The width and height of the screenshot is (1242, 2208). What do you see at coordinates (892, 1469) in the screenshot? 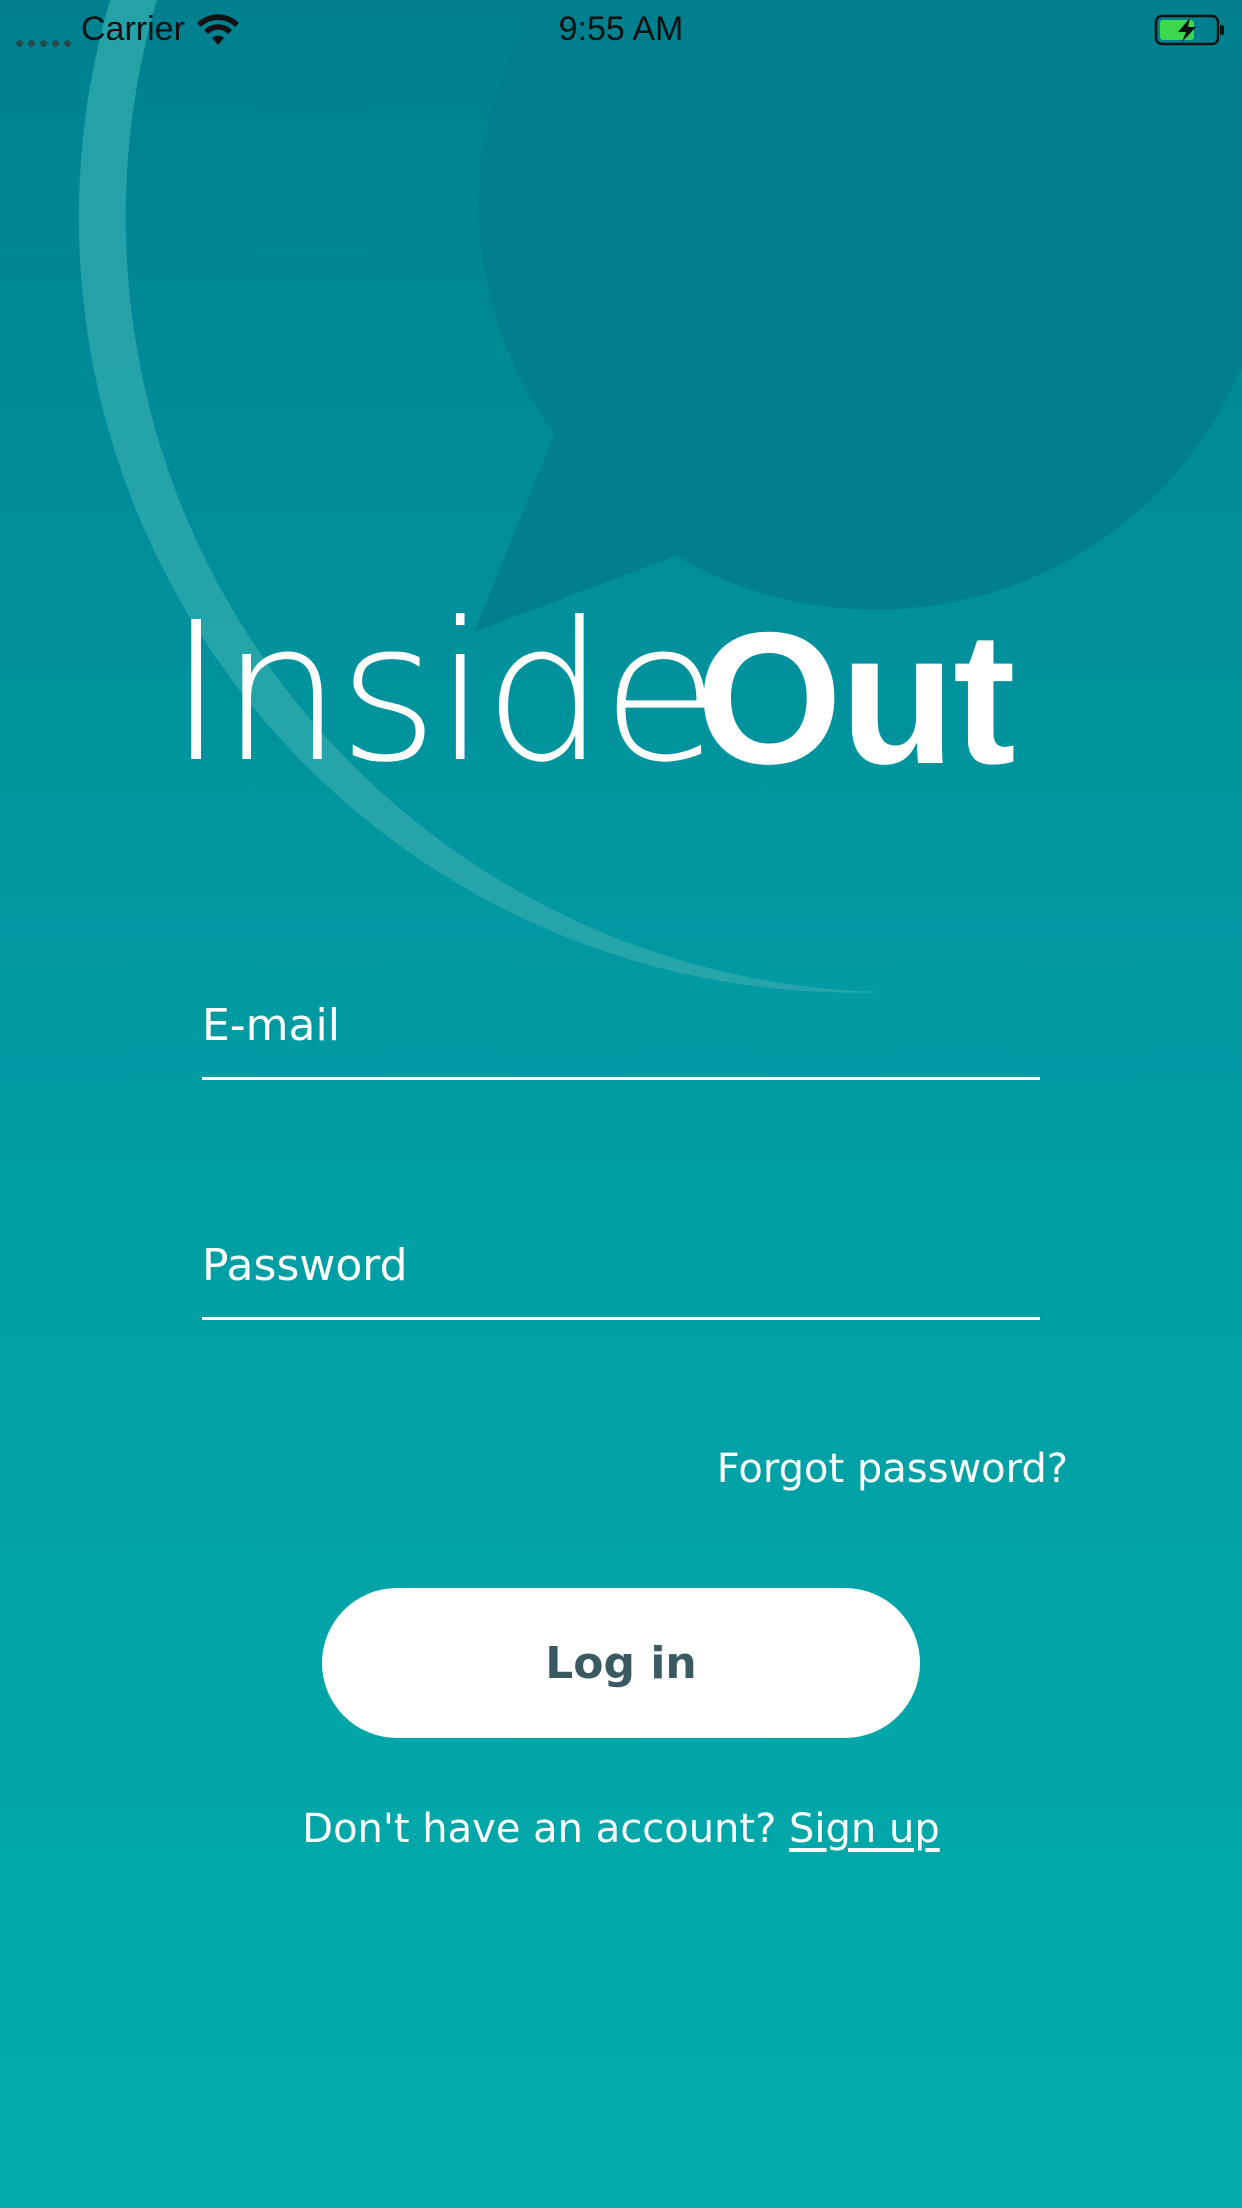
I see `forgot-password-link: Forgot password?` at bounding box center [892, 1469].